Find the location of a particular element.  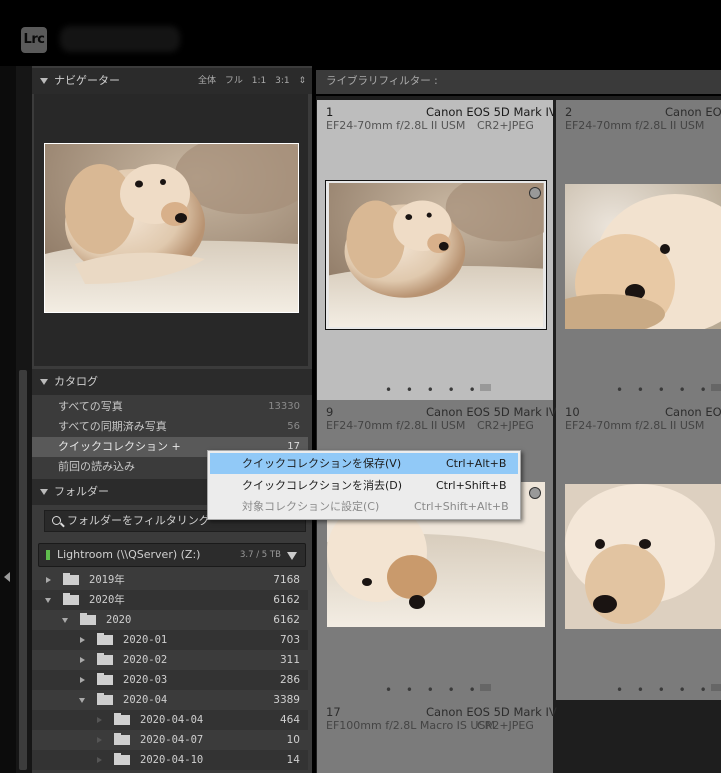

folder-count: 10 is located at coordinates (293, 740).